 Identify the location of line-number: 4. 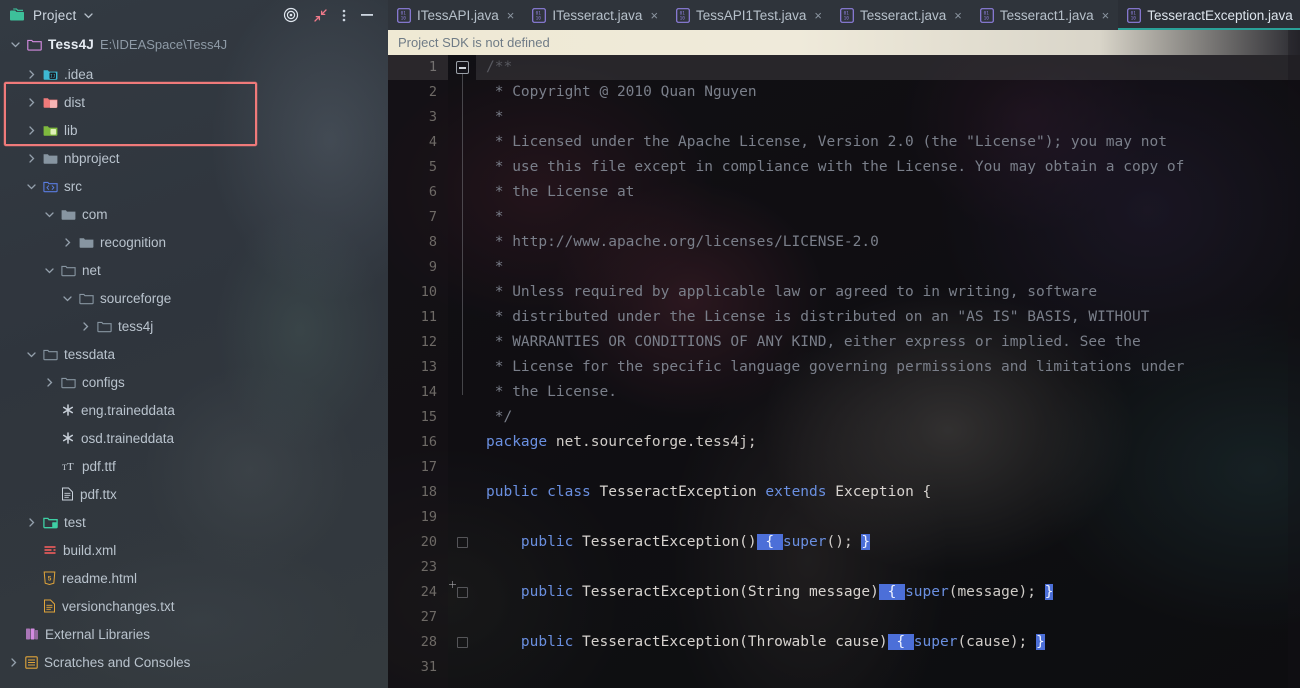
(432, 142).